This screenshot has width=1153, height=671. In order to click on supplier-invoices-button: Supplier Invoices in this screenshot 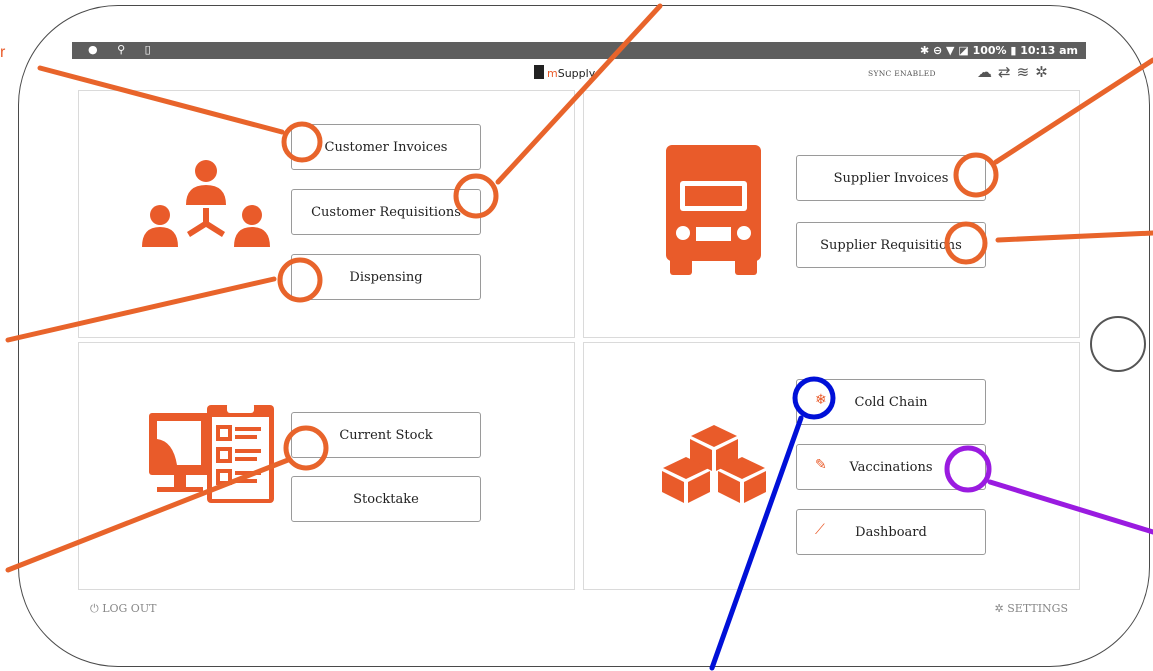, I will do `click(891, 178)`.